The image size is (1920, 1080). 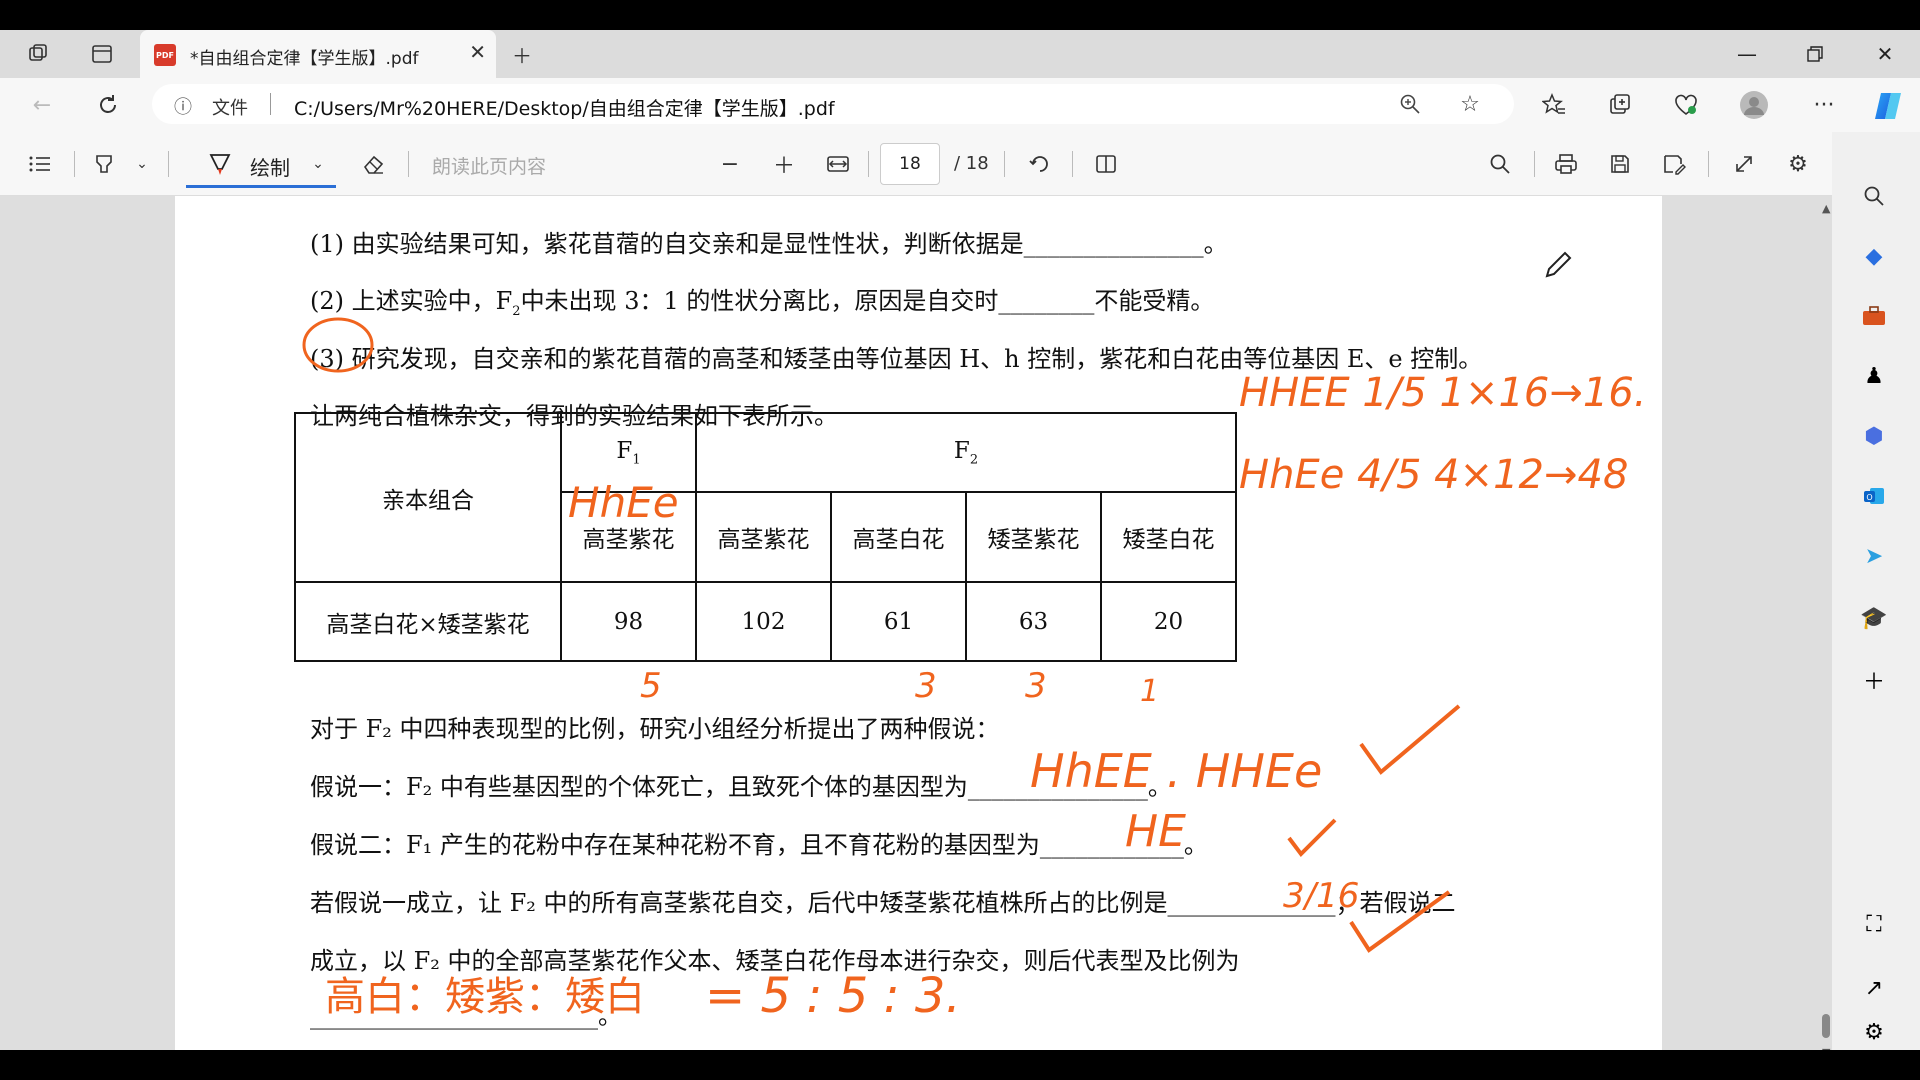 I want to click on new-tab-icon: ＋, so click(x=522, y=54).